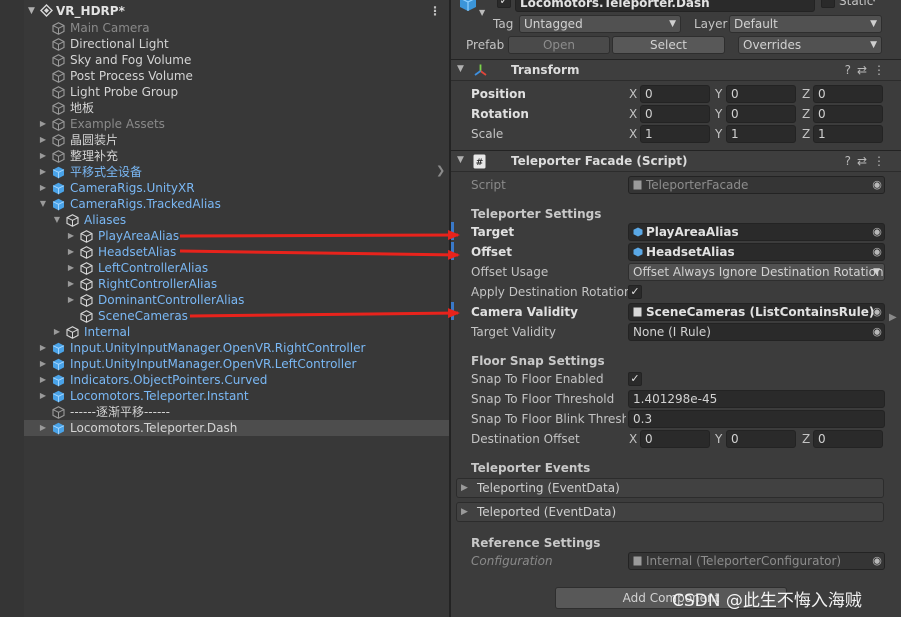  Describe the element at coordinates (236, 124) in the screenshot. I see `hierarchy-item: ▶ Example Assets` at that location.